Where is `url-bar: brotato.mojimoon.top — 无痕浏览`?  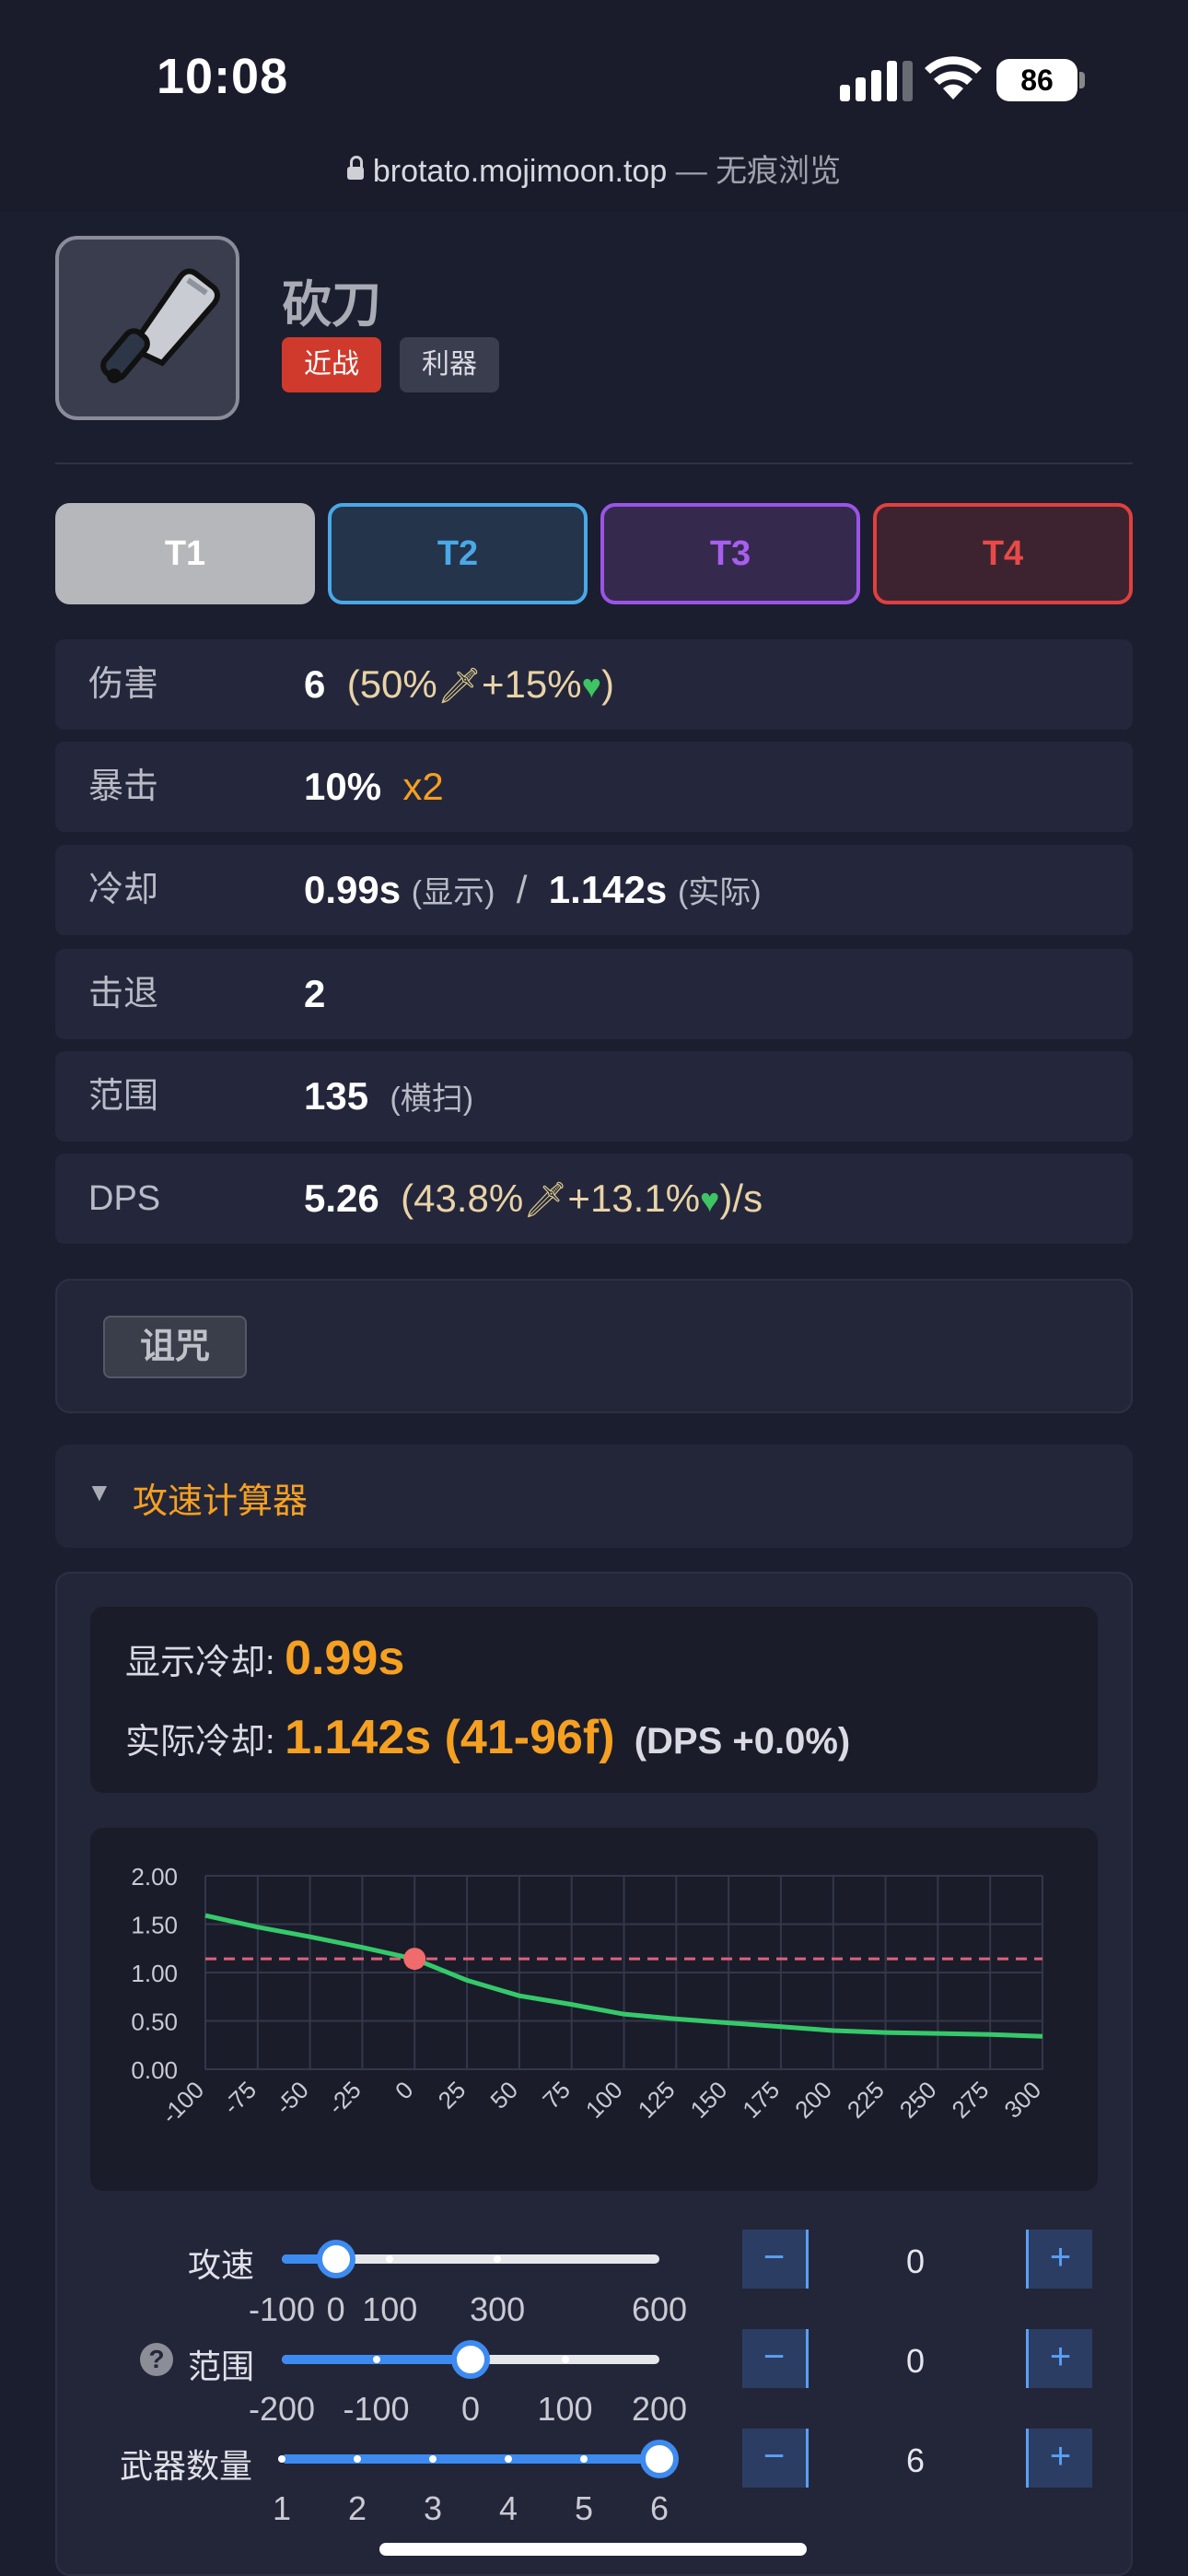
url-bar: brotato.mojimoon.top — 无痕浏览 is located at coordinates (594, 168).